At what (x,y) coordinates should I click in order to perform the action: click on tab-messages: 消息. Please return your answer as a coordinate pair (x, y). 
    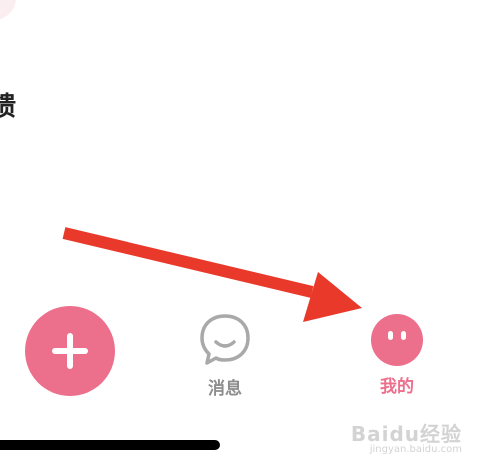
    Looking at the image, I should click on (225, 355).